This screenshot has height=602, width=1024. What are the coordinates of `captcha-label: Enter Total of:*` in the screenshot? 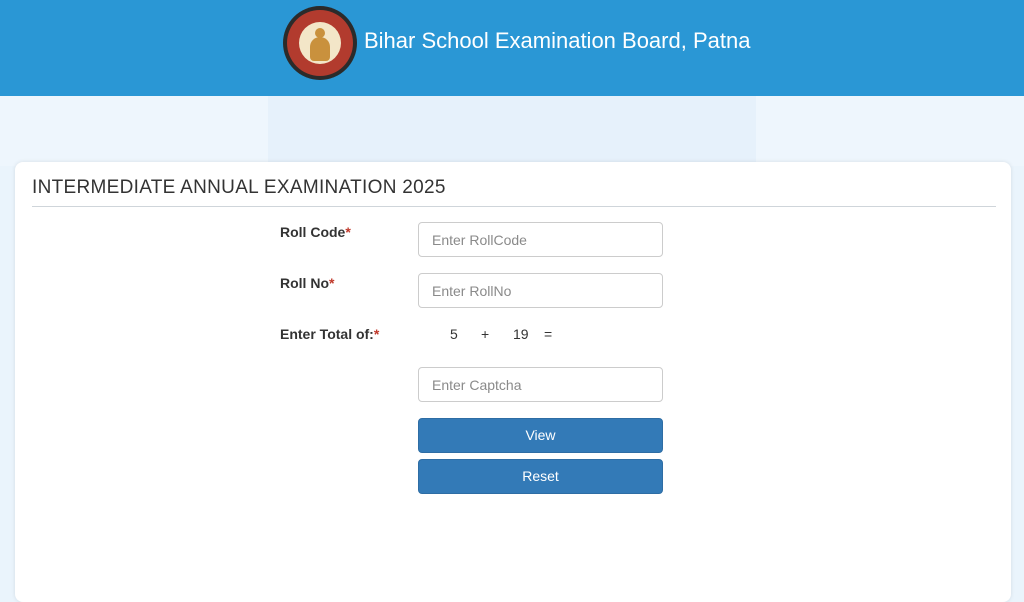 It's located at (330, 334).